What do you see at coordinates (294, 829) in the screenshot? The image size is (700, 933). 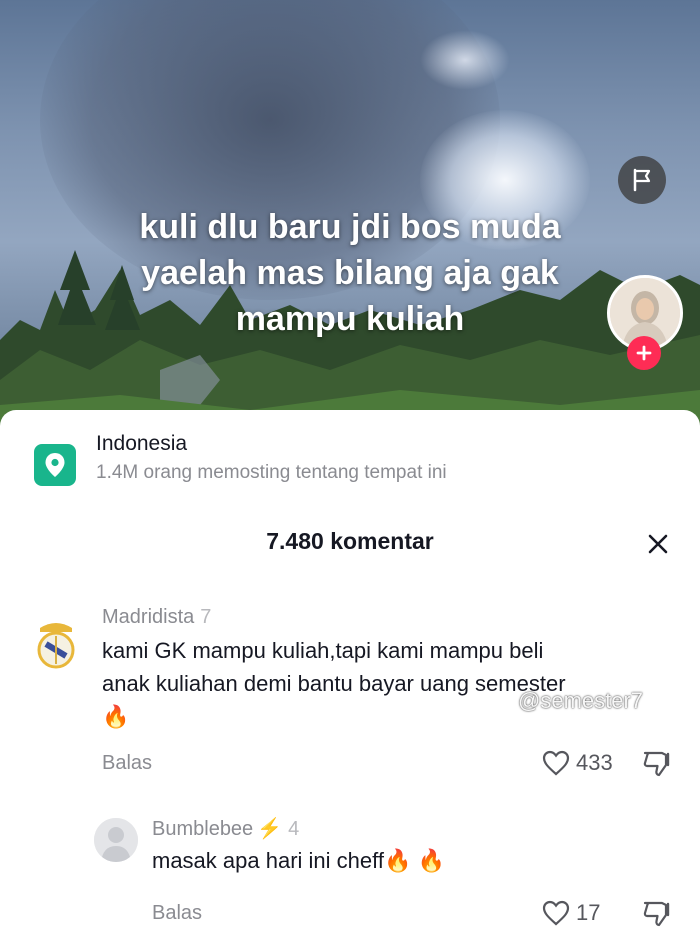 I see `comment-age: 4` at bounding box center [294, 829].